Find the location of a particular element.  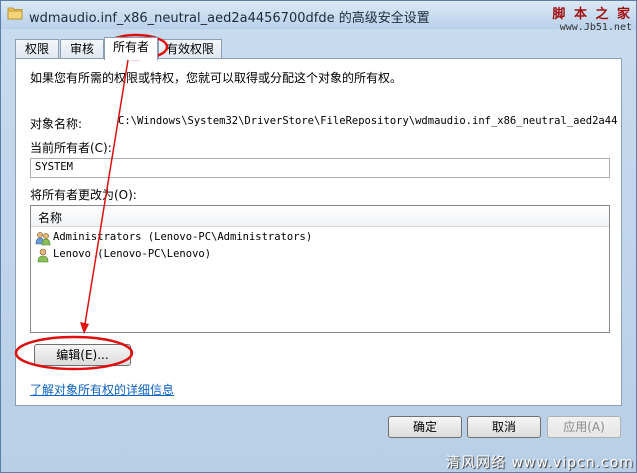

current-owner-label: 当前所有者(C): is located at coordinates (71, 148).